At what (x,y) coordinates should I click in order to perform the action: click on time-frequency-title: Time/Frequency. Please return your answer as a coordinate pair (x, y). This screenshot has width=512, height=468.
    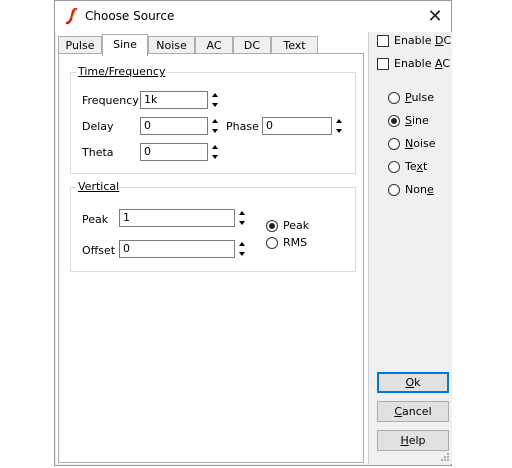
    Looking at the image, I should click on (122, 71).